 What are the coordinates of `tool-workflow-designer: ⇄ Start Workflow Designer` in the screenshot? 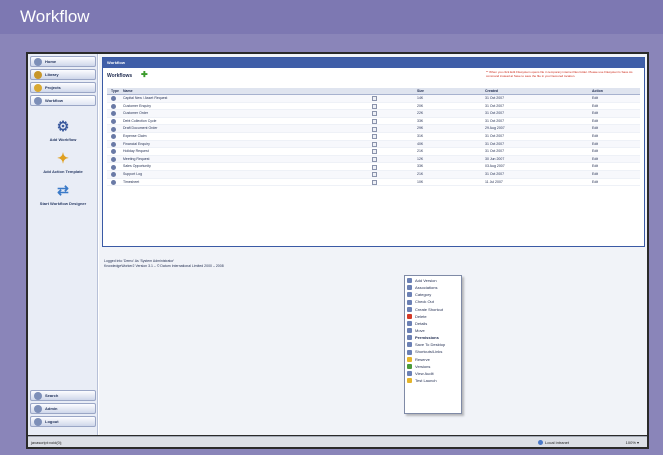 It's located at (63, 194).